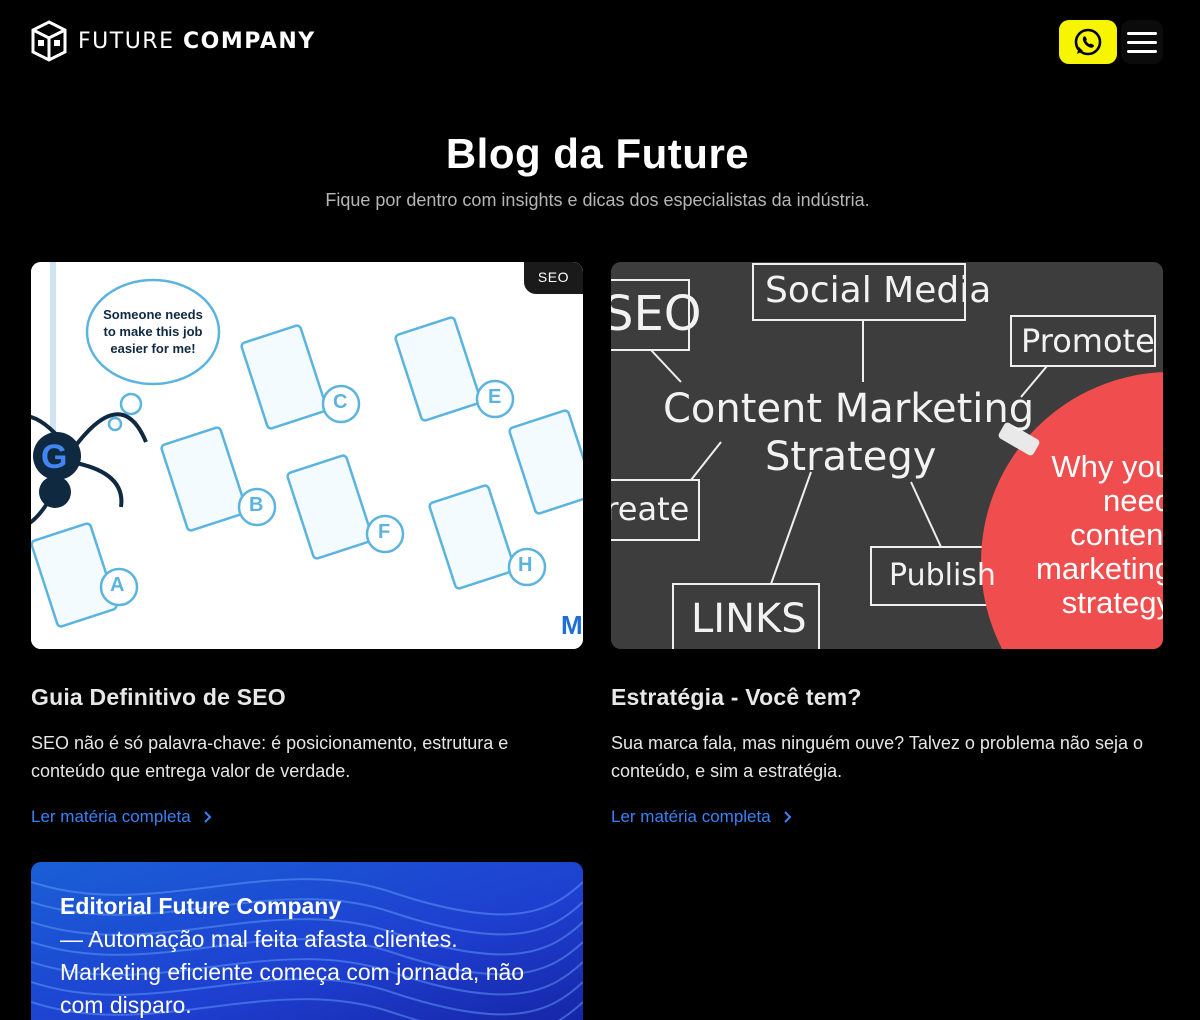  Describe the element at coordinates (256, 505) in the screenshot. I see `doc-letter: B` at that location.